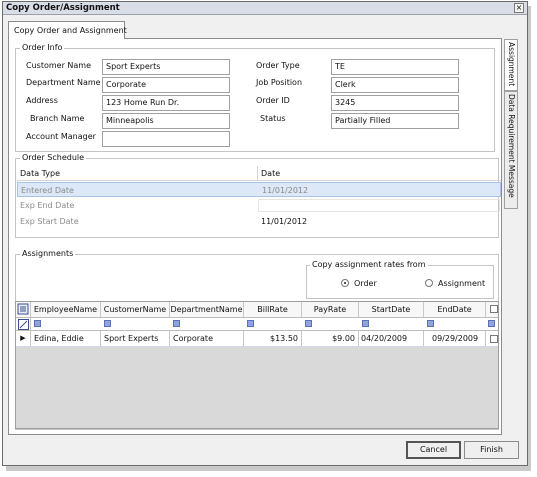  Describe the element at coordinates (63, 82) in the screenshot. I see `department-name-label: Department Name` at that location.